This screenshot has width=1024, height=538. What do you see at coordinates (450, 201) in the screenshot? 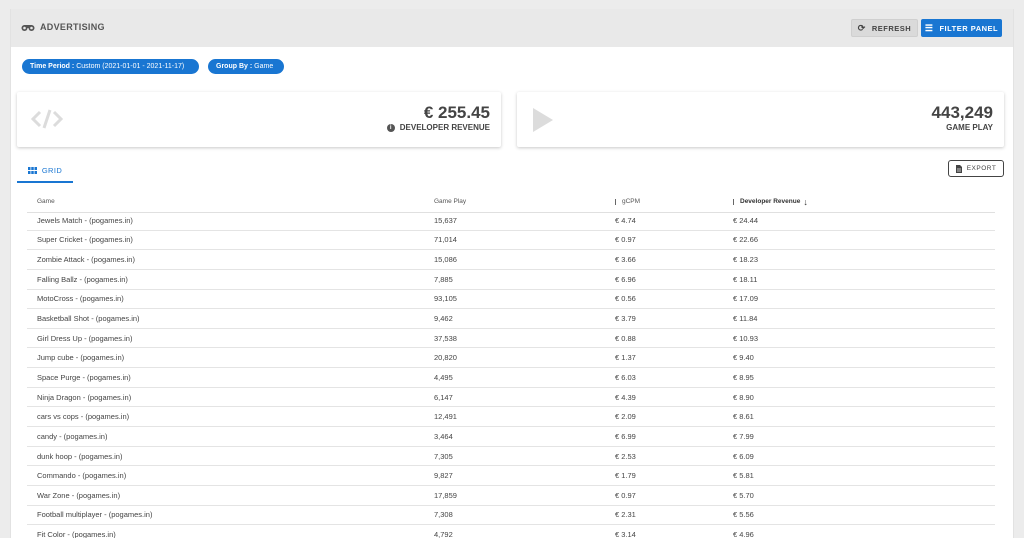
I see `column-header-game-play: Game Play` at bounding box center [450, 201].